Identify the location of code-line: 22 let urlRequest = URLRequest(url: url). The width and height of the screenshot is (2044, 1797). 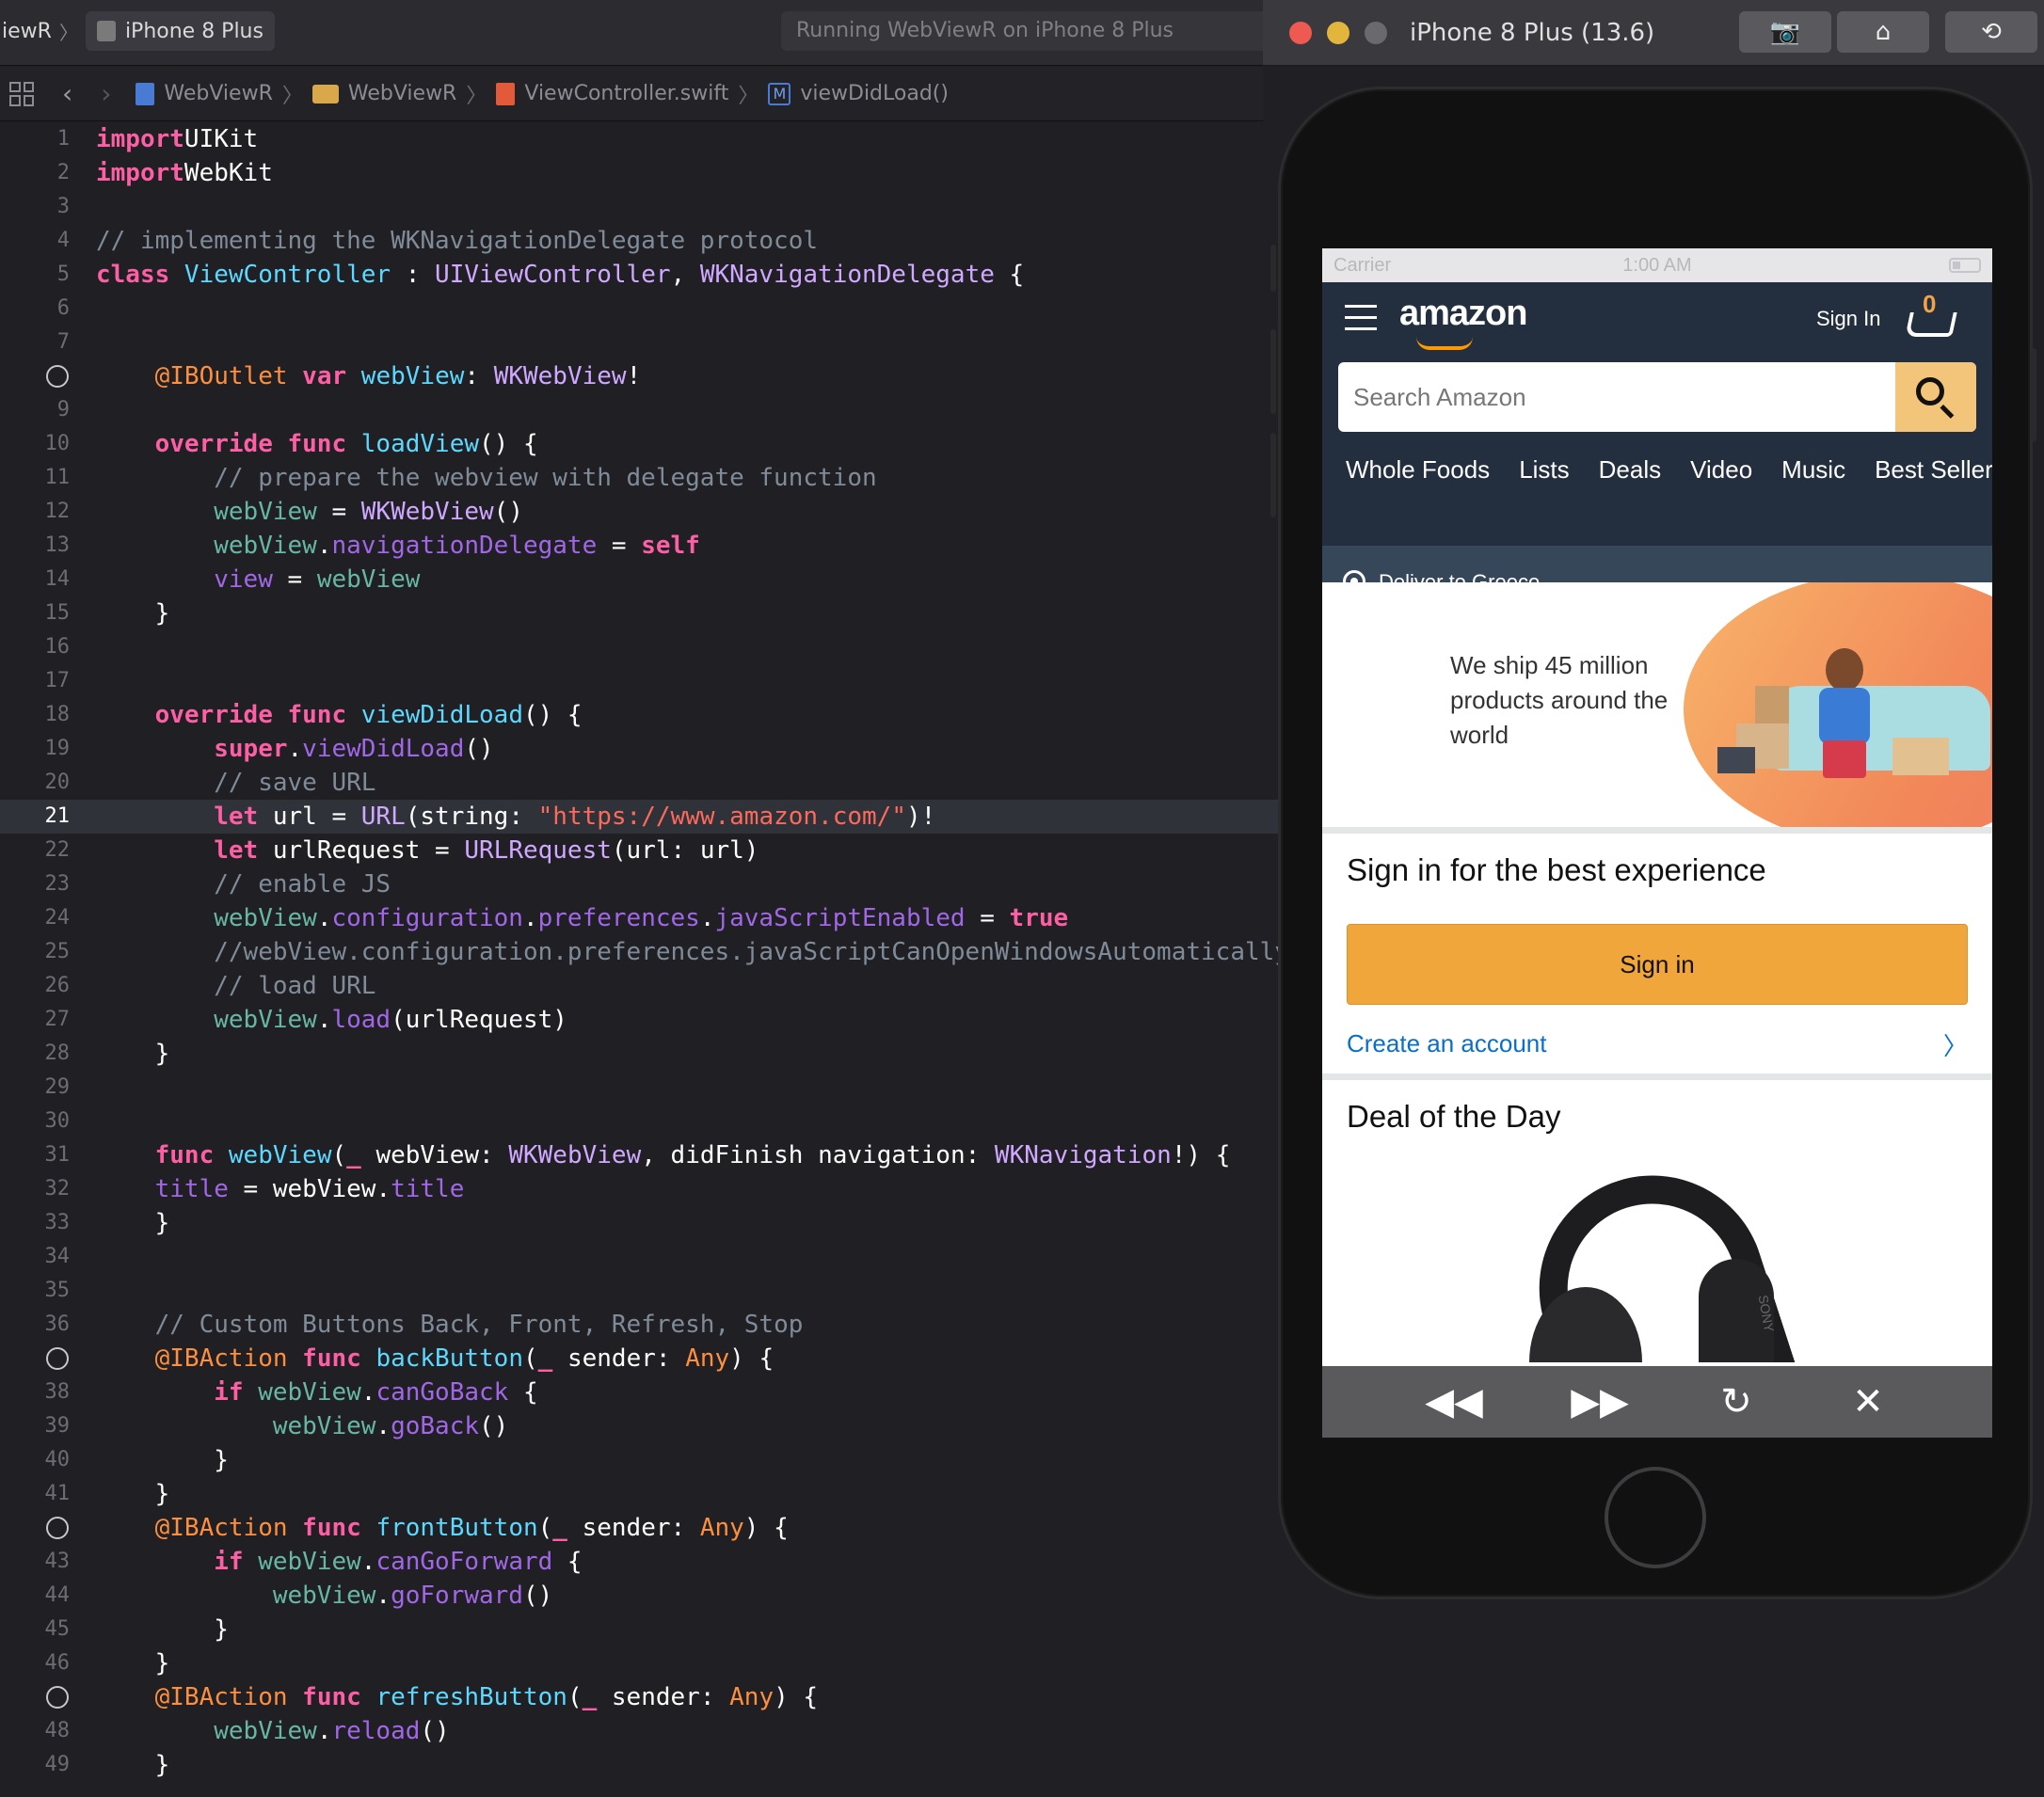
(640, 850).